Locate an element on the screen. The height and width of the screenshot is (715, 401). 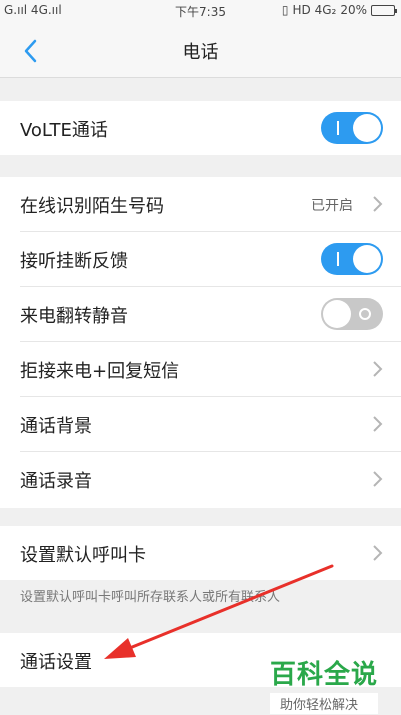
status-bar: G.ııl 4G.ııl 下午7:35 ▯ HD 4G₂ 20% is located at coordinates (200, 11).